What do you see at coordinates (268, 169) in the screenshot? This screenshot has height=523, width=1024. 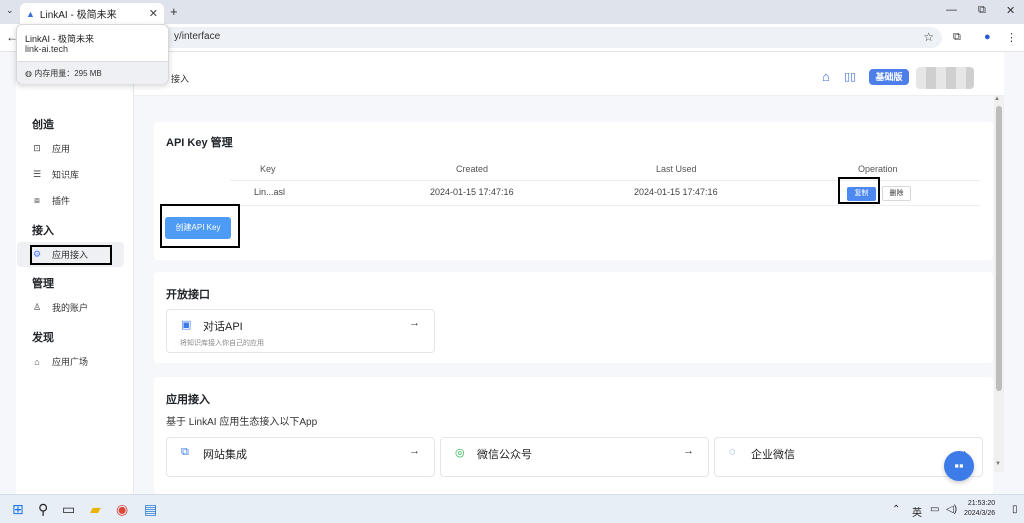 I see `col-header-key: Key` at bounding box center [268, 169].